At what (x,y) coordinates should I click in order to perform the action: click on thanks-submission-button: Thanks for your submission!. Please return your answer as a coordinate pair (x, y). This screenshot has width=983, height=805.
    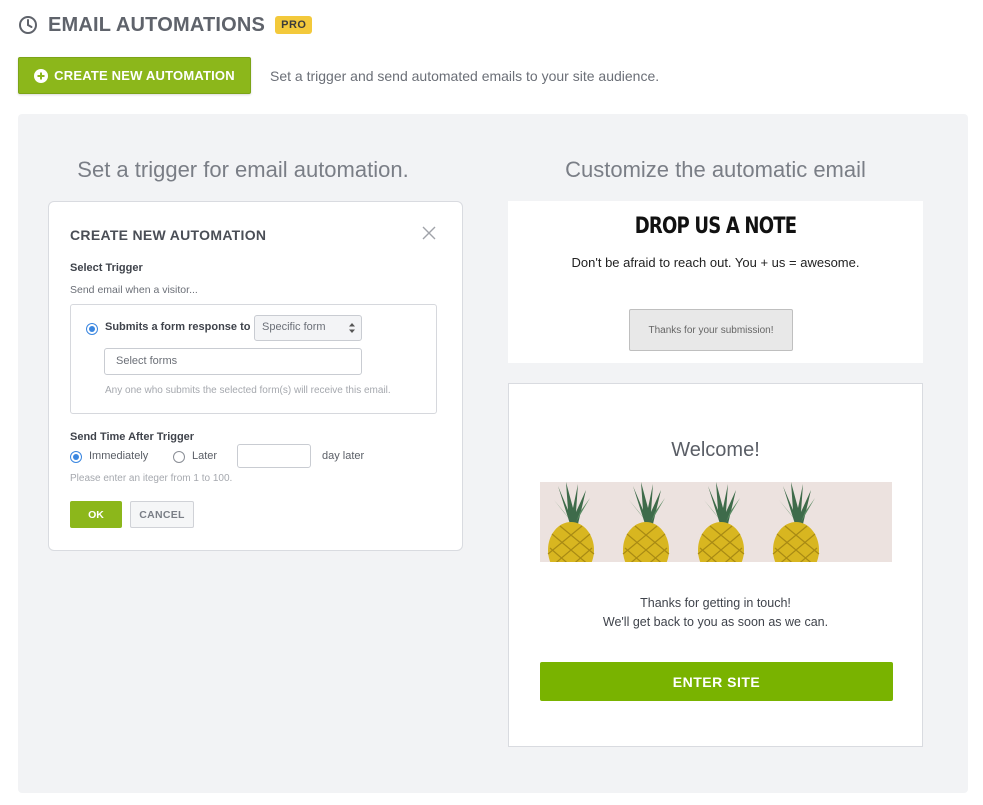
    Looking at the image, I should click on (711, 330).